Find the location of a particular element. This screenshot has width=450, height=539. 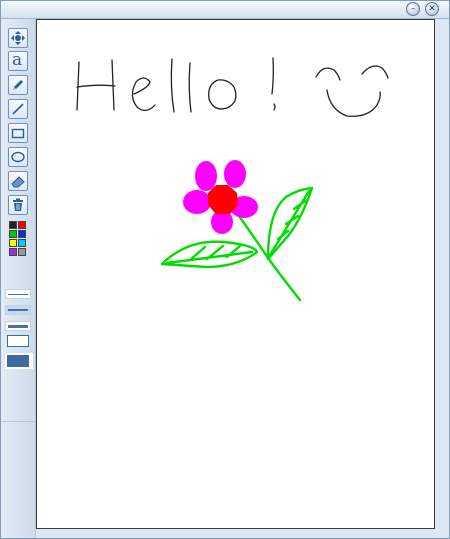

tool-palette: a is located at coordinates (18, 278).